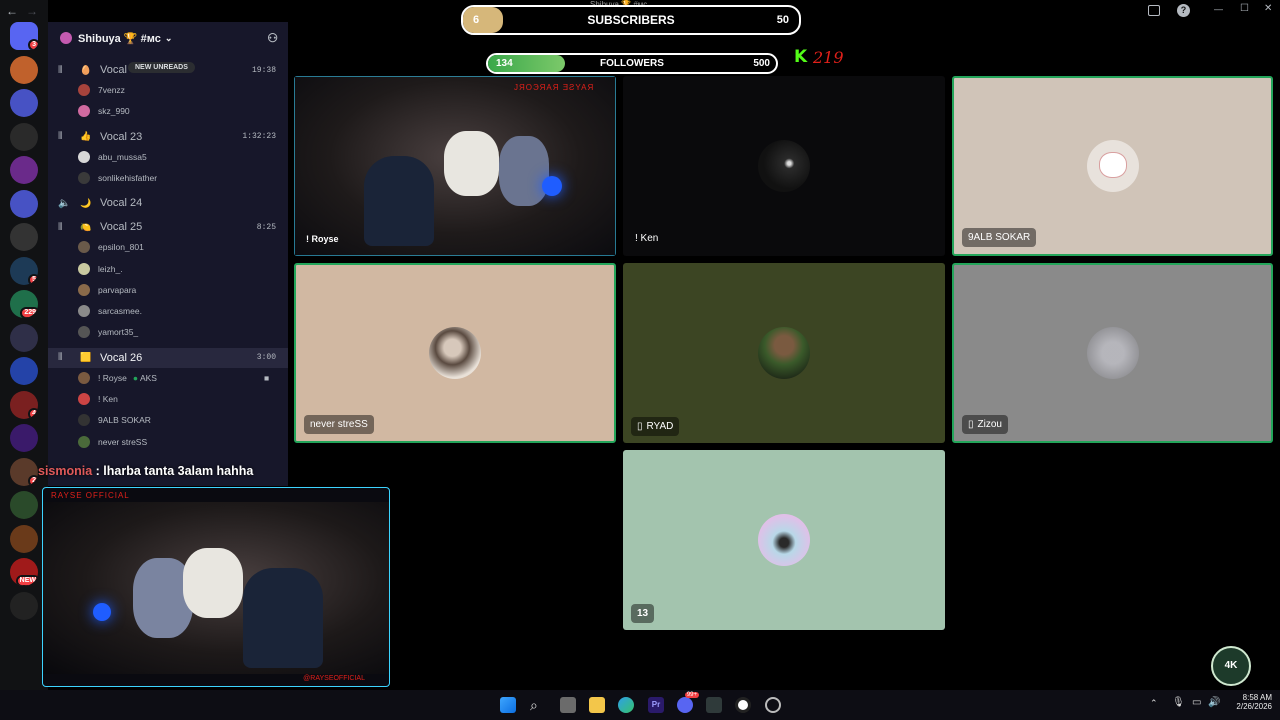 The image size is (1280, 720). I want to click on voice-user: never streSS, so click(112, 442).